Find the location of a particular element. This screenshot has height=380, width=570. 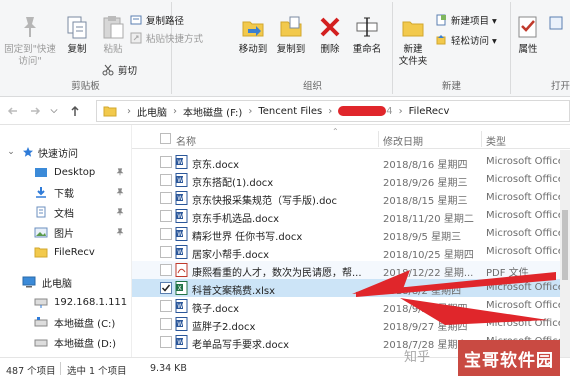

paste-shortcut-button: 粘贴快捷方式 is located at coordinates (166, 37).